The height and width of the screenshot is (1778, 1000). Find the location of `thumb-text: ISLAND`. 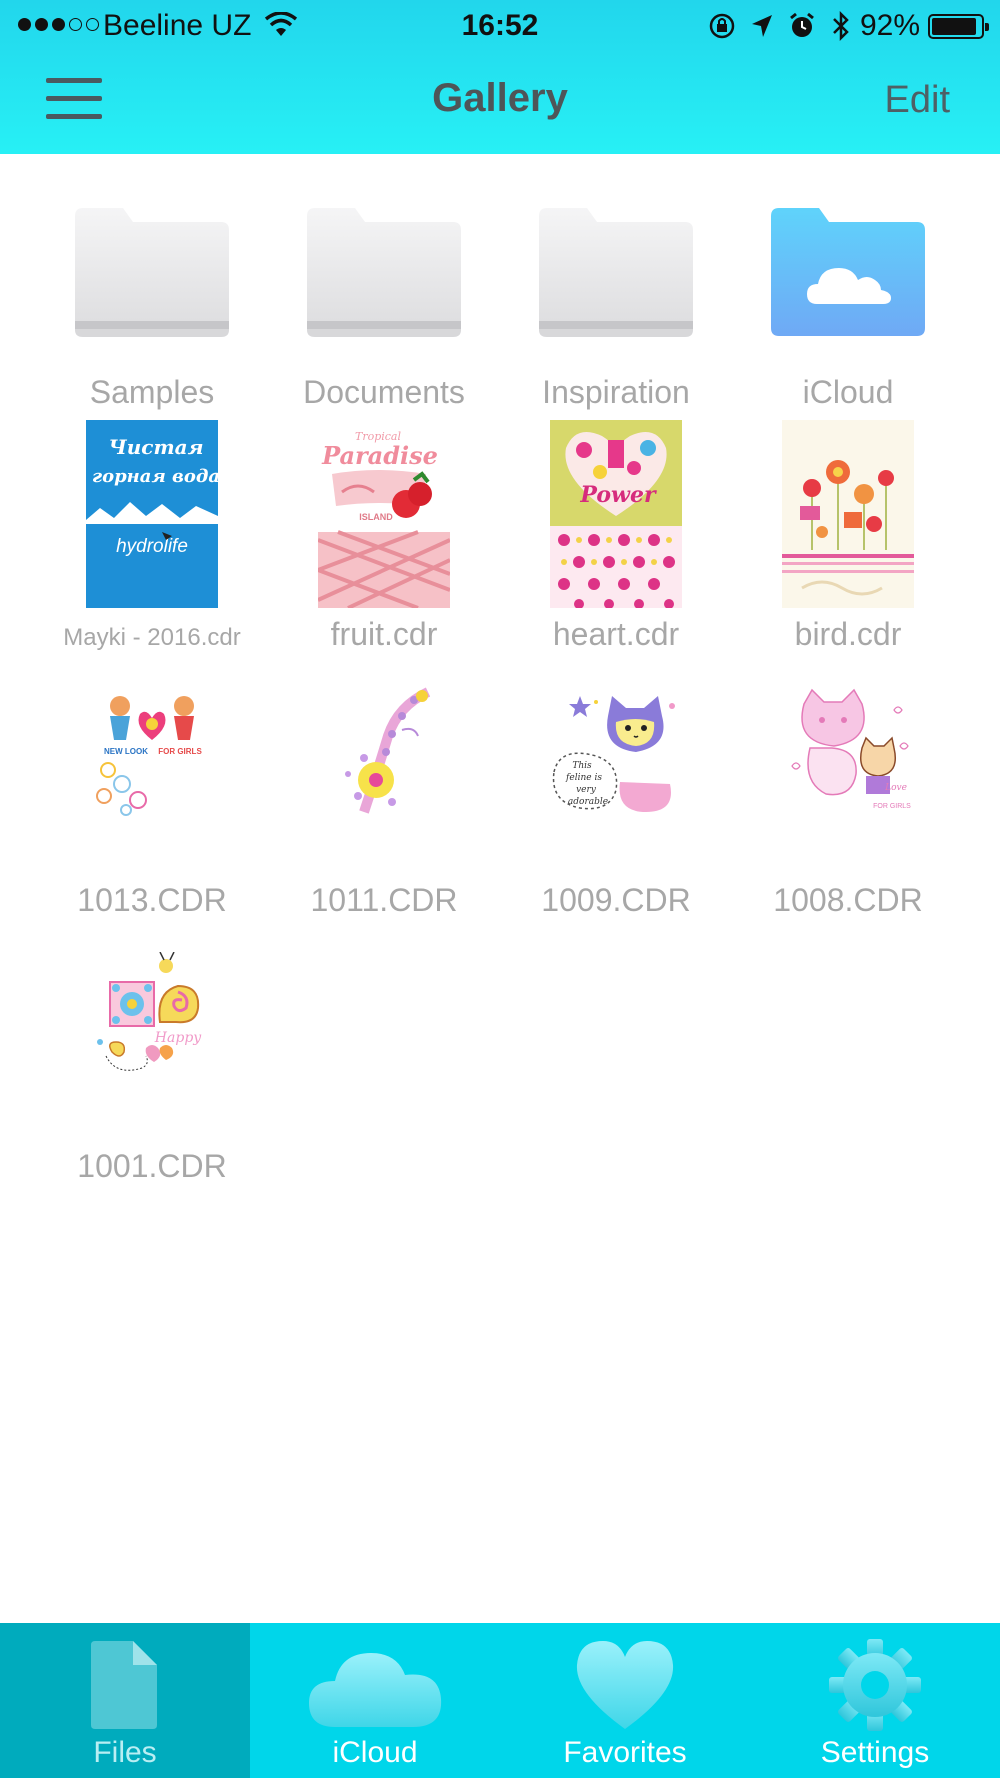

thumb-text: ISLAND is located at coordinates (376, 517).